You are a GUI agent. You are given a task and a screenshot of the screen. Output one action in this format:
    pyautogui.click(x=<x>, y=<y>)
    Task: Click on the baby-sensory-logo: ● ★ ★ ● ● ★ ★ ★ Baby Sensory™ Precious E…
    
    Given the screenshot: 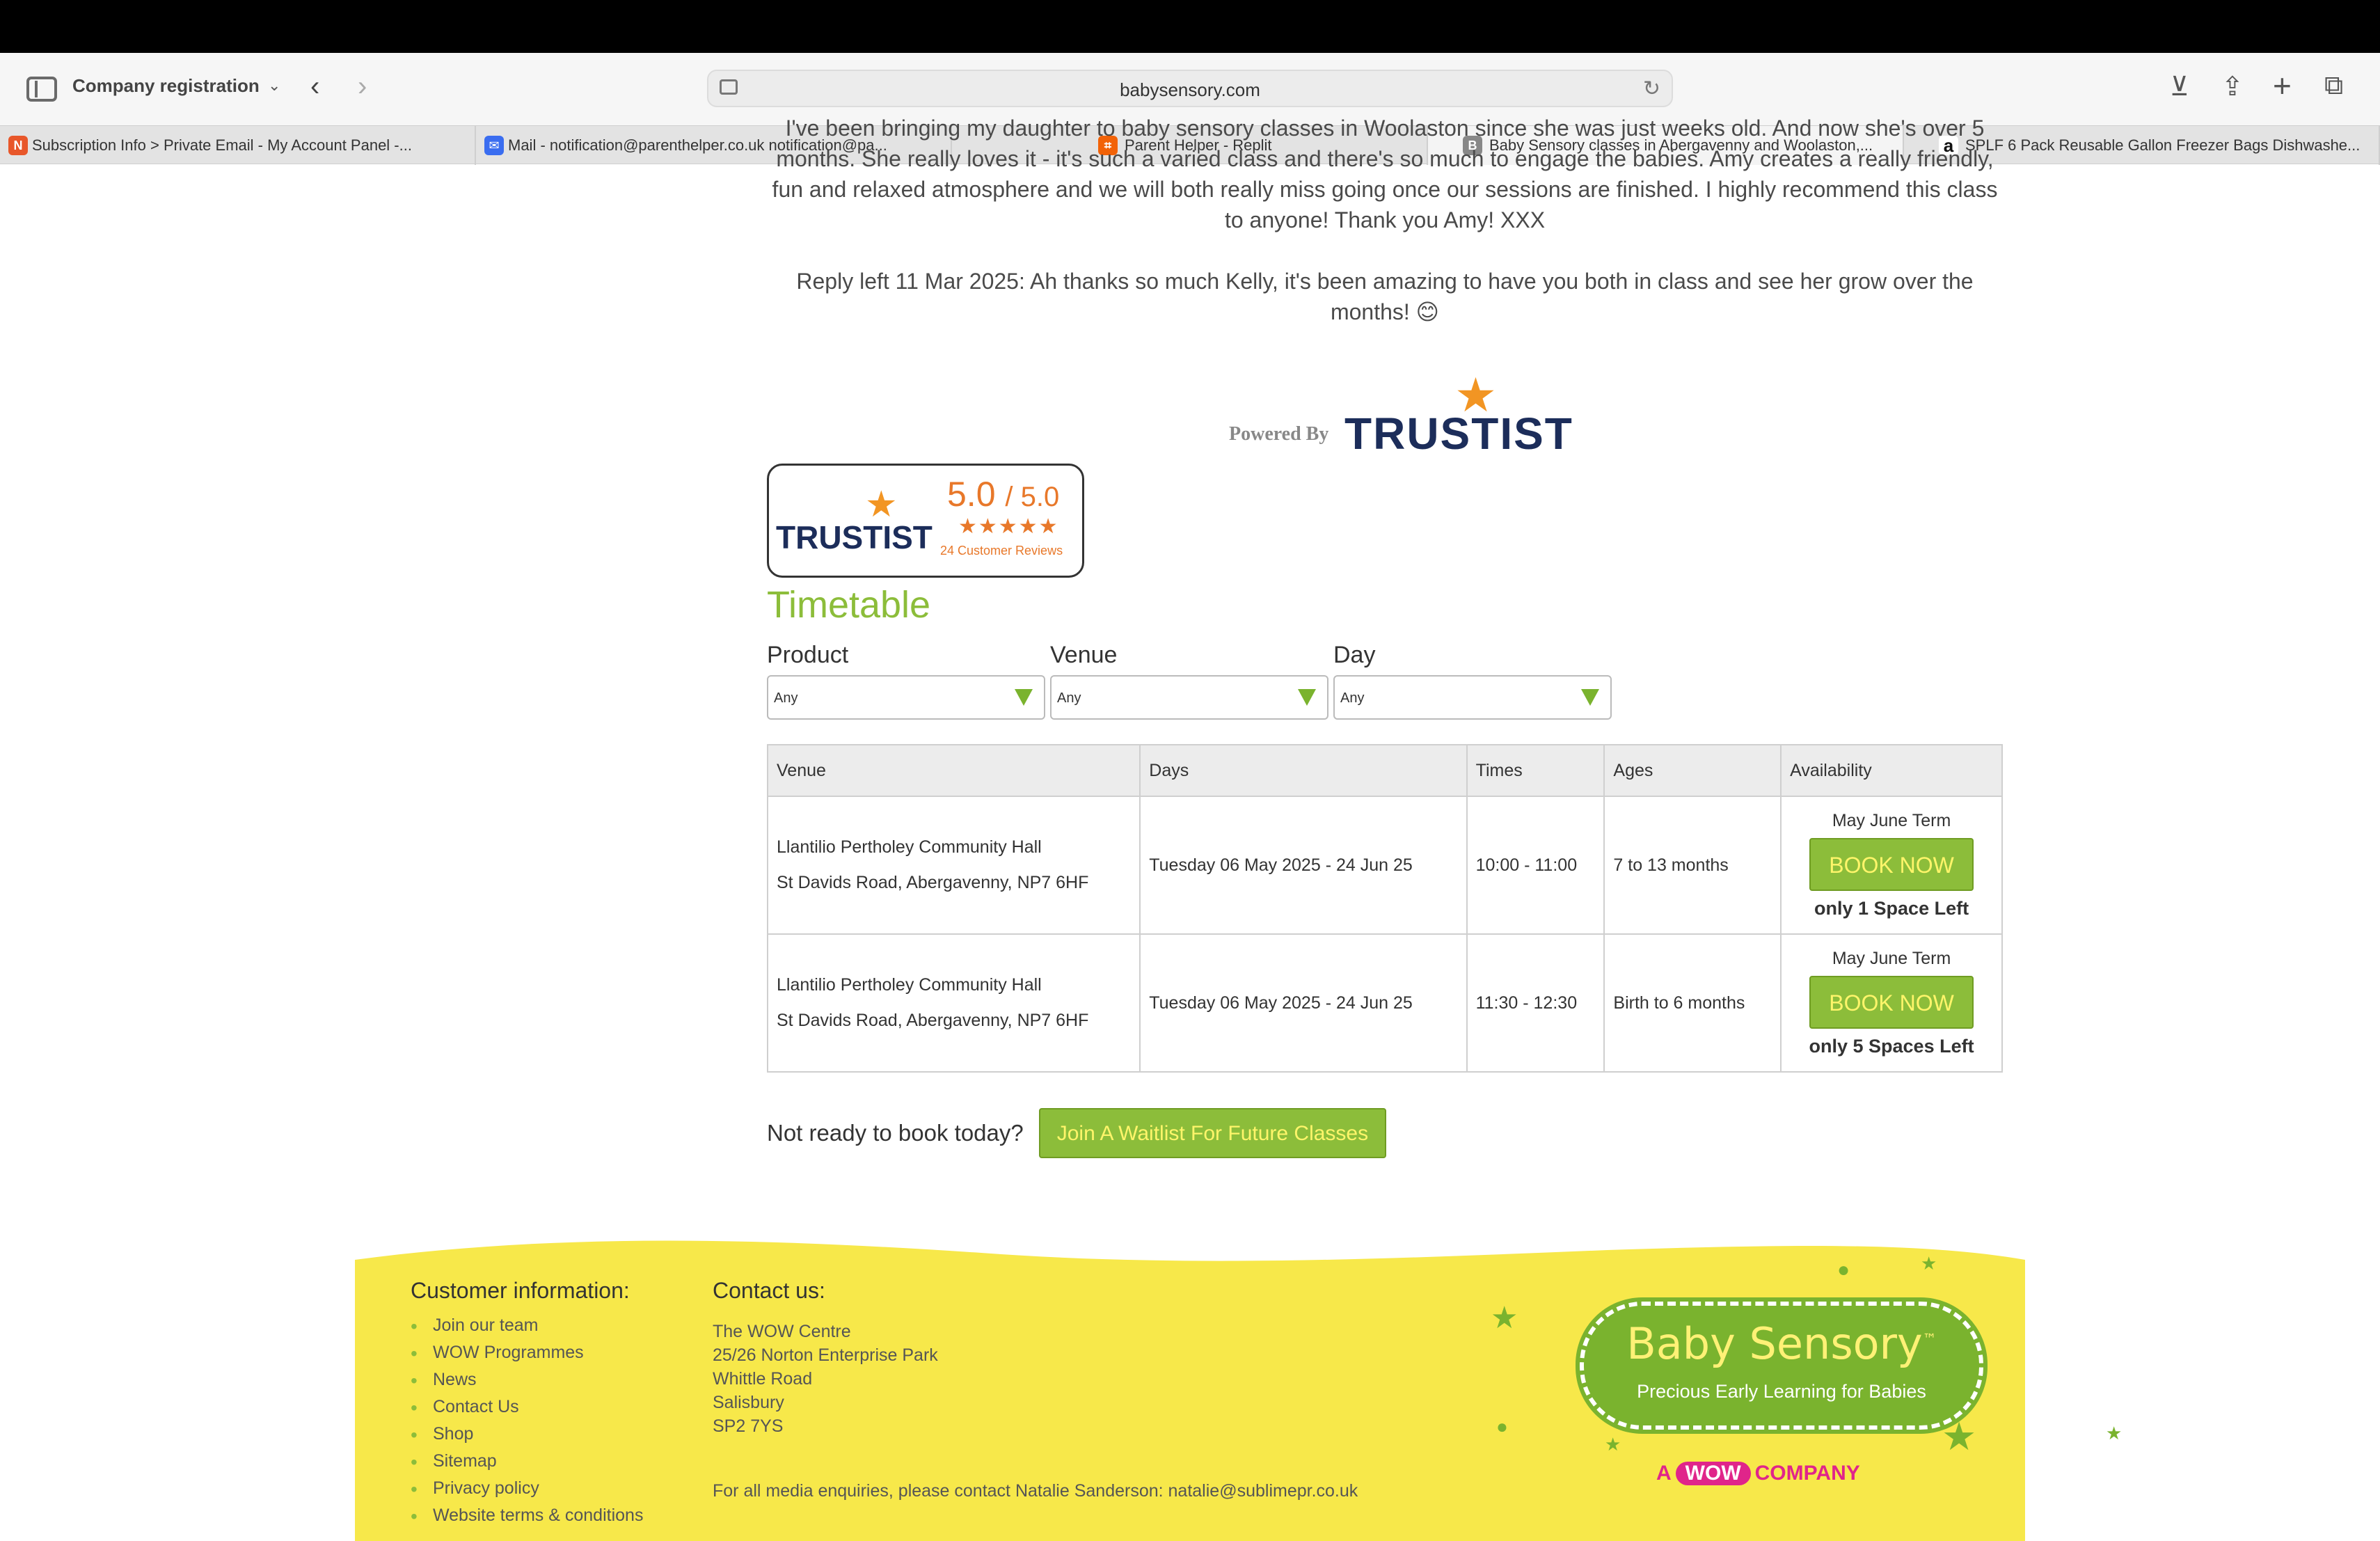 What is the action you would take?
    pyautogui.click(x=1802, y=1371)
    